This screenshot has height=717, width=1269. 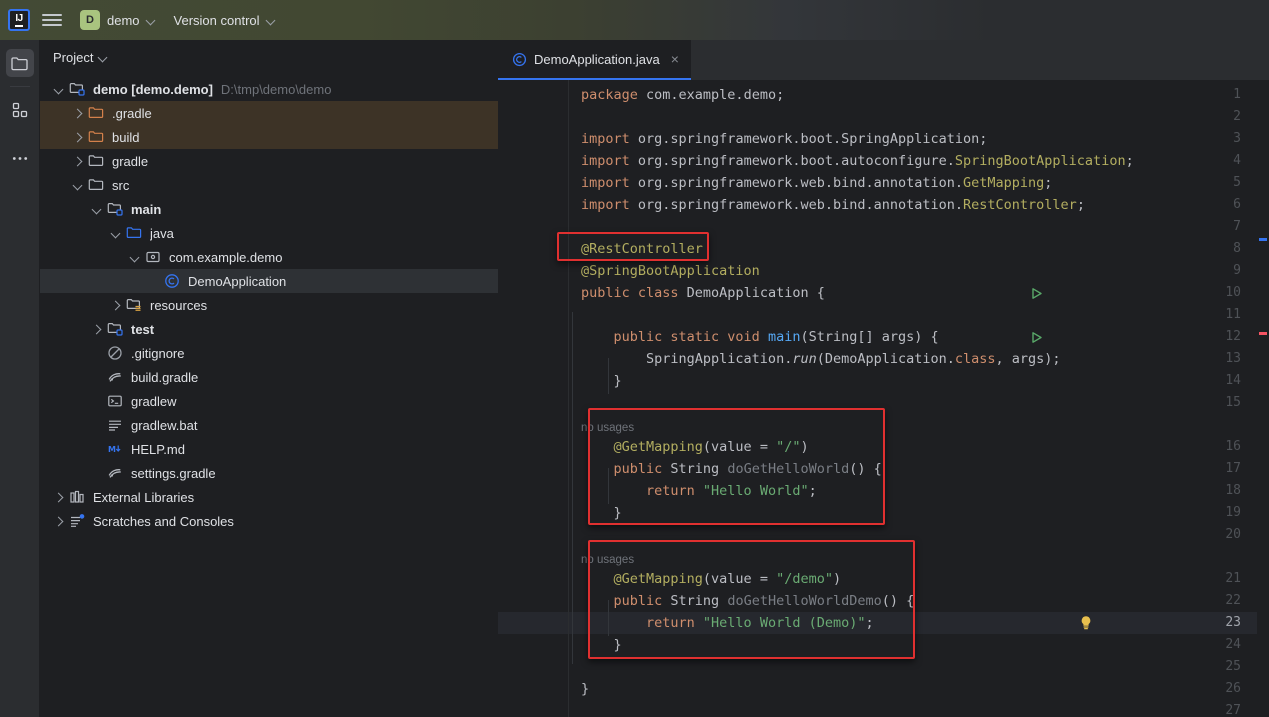 I want to click on code-token: }, so click(x=585, y=689).